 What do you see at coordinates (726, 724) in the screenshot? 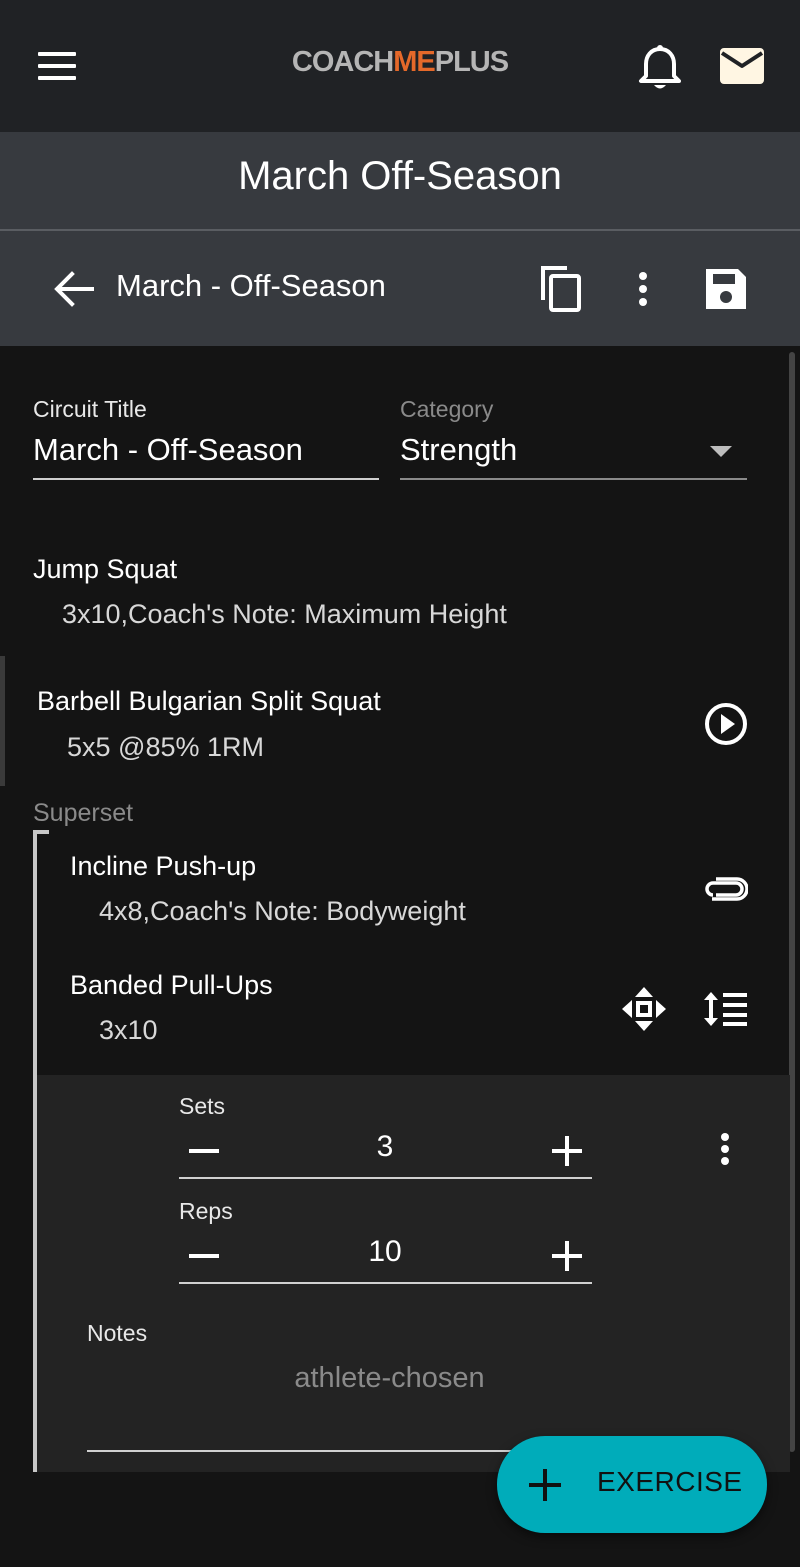
I see `play-video-icon` at bounding box center [726, 724].